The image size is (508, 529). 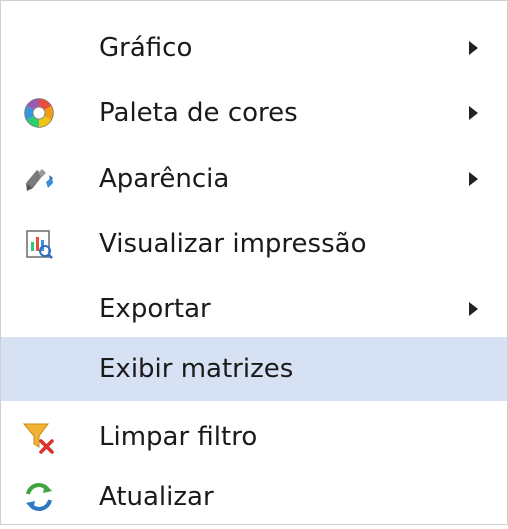 What do you see at coordinates (233, 244) in the screenshot?
I see `menu-item-label: Visualizar impressão` at bounding box center [233, 244].